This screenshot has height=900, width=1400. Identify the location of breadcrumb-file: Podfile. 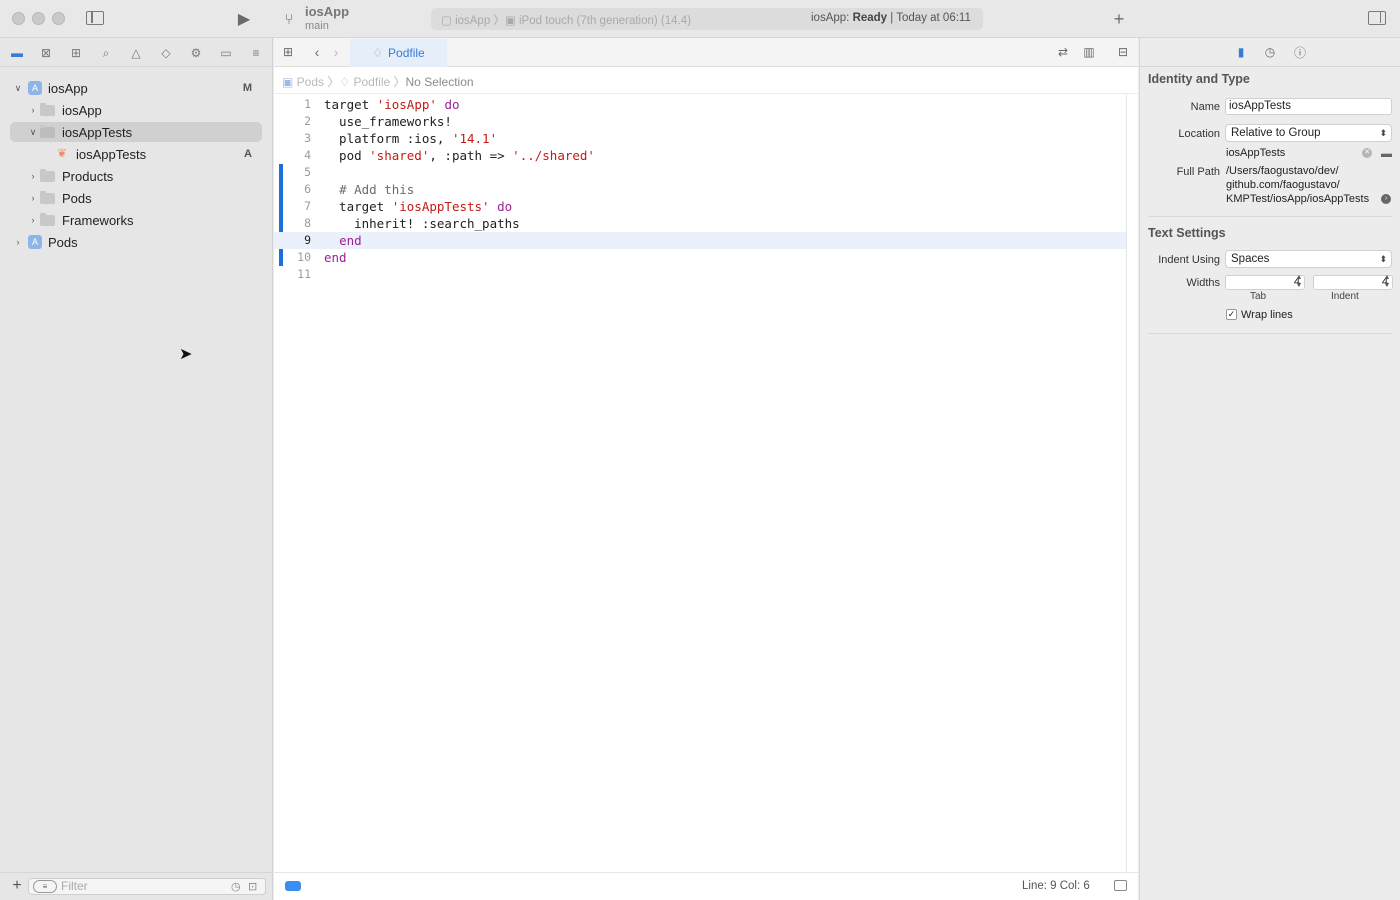
(371, 82).